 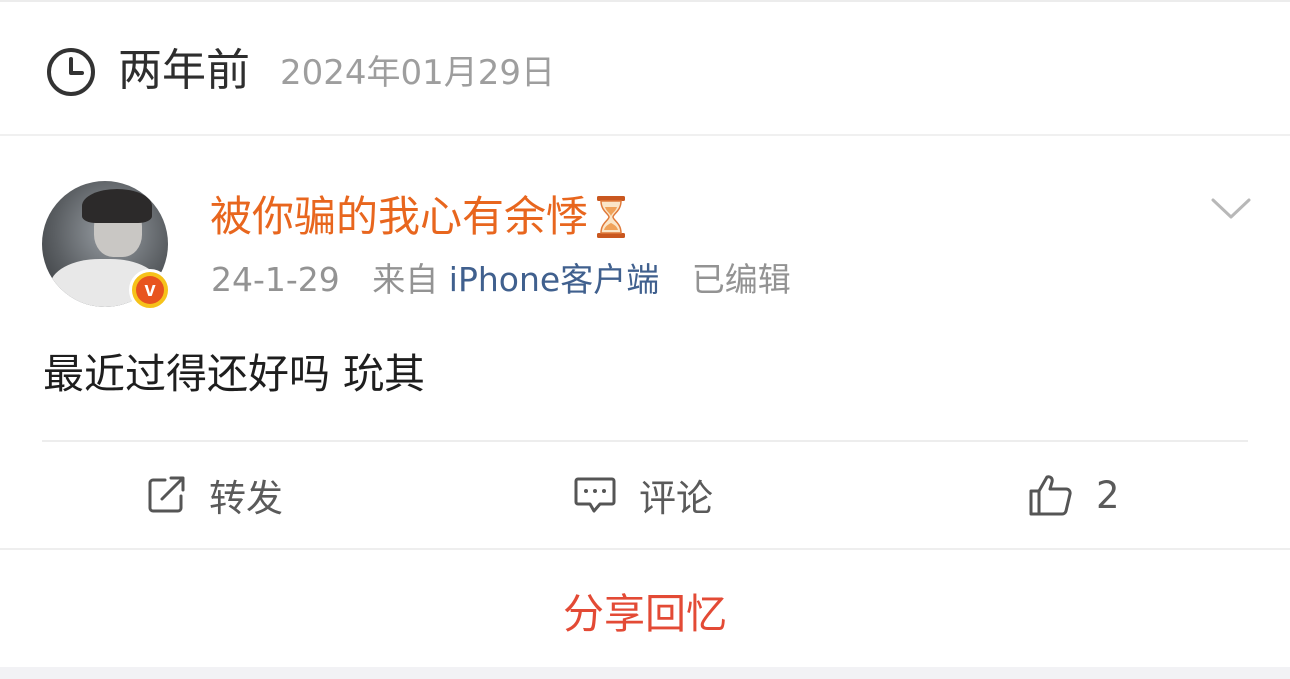 I want to click on comment-label: 评论, so click(x=676, y=498).